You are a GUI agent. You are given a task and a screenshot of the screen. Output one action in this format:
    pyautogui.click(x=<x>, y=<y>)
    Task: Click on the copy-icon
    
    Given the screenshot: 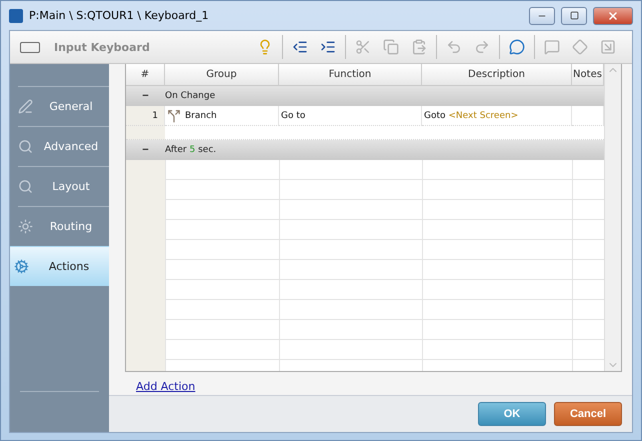 What is the action you would take?
    pyautogui.click(x=391, y=47)
    